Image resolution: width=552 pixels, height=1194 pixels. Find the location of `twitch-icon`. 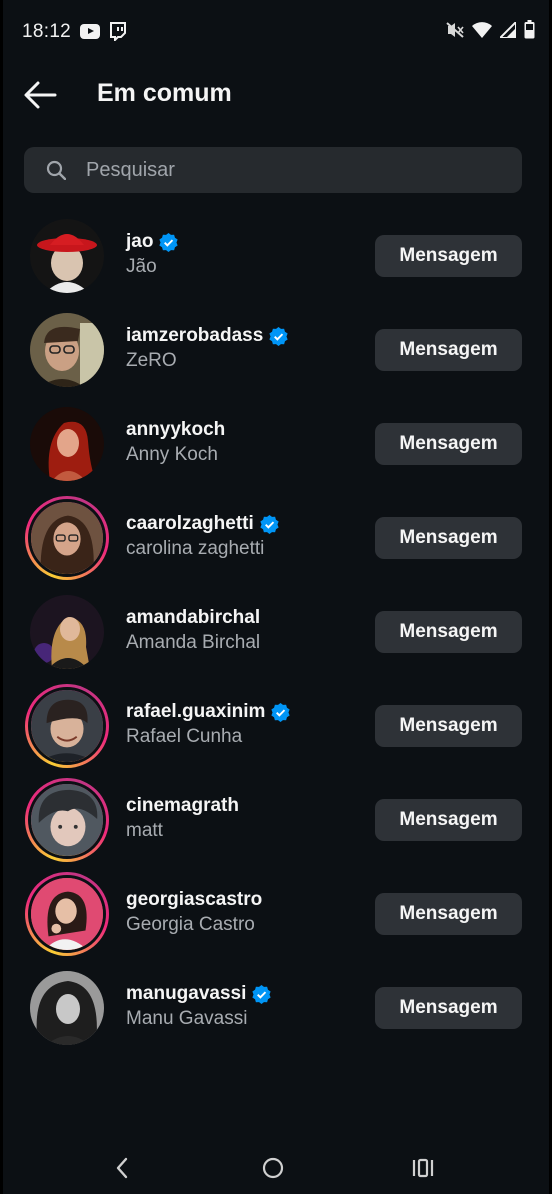

twitch-icon is located at coordinates (117, 32).